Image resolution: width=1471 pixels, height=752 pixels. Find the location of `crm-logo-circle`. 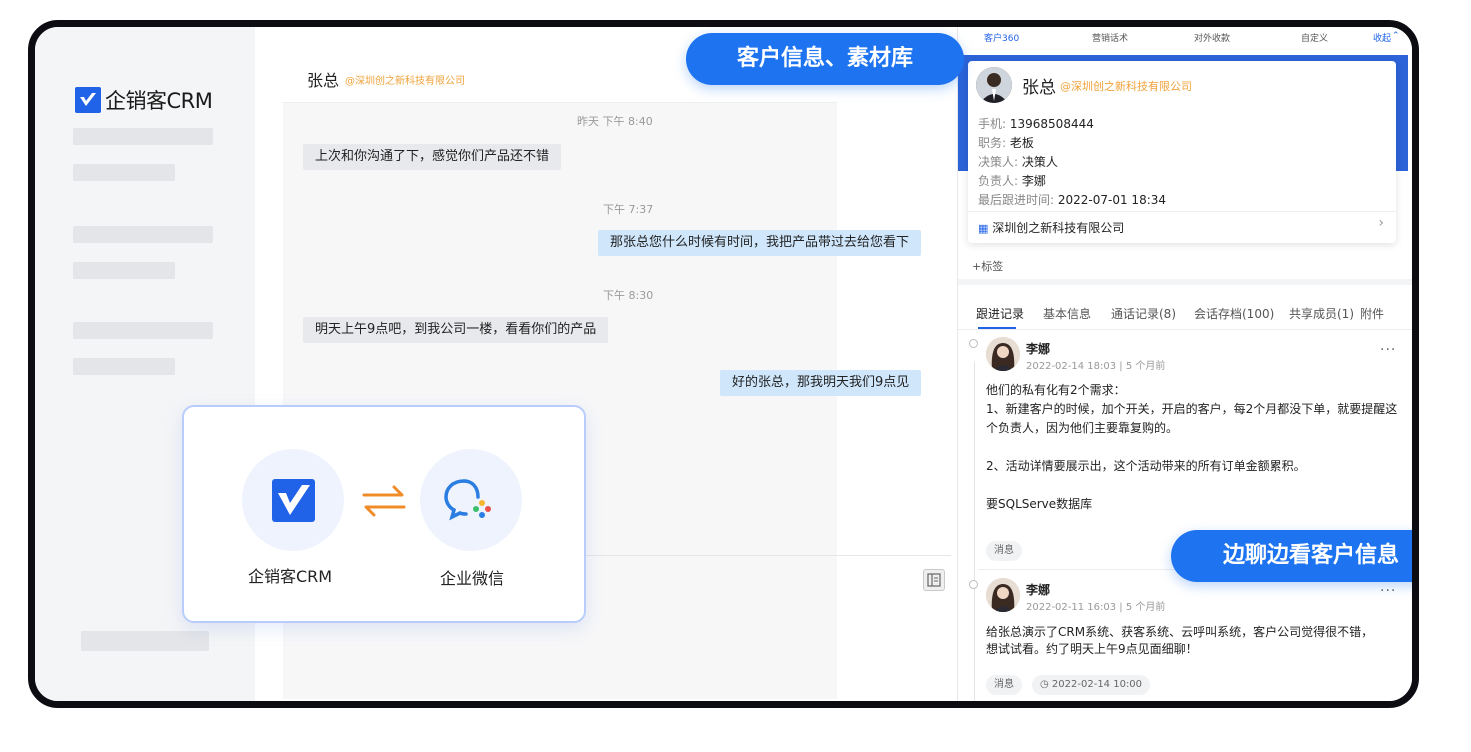

crm-logo-circle is located at coordinates (293, 500).